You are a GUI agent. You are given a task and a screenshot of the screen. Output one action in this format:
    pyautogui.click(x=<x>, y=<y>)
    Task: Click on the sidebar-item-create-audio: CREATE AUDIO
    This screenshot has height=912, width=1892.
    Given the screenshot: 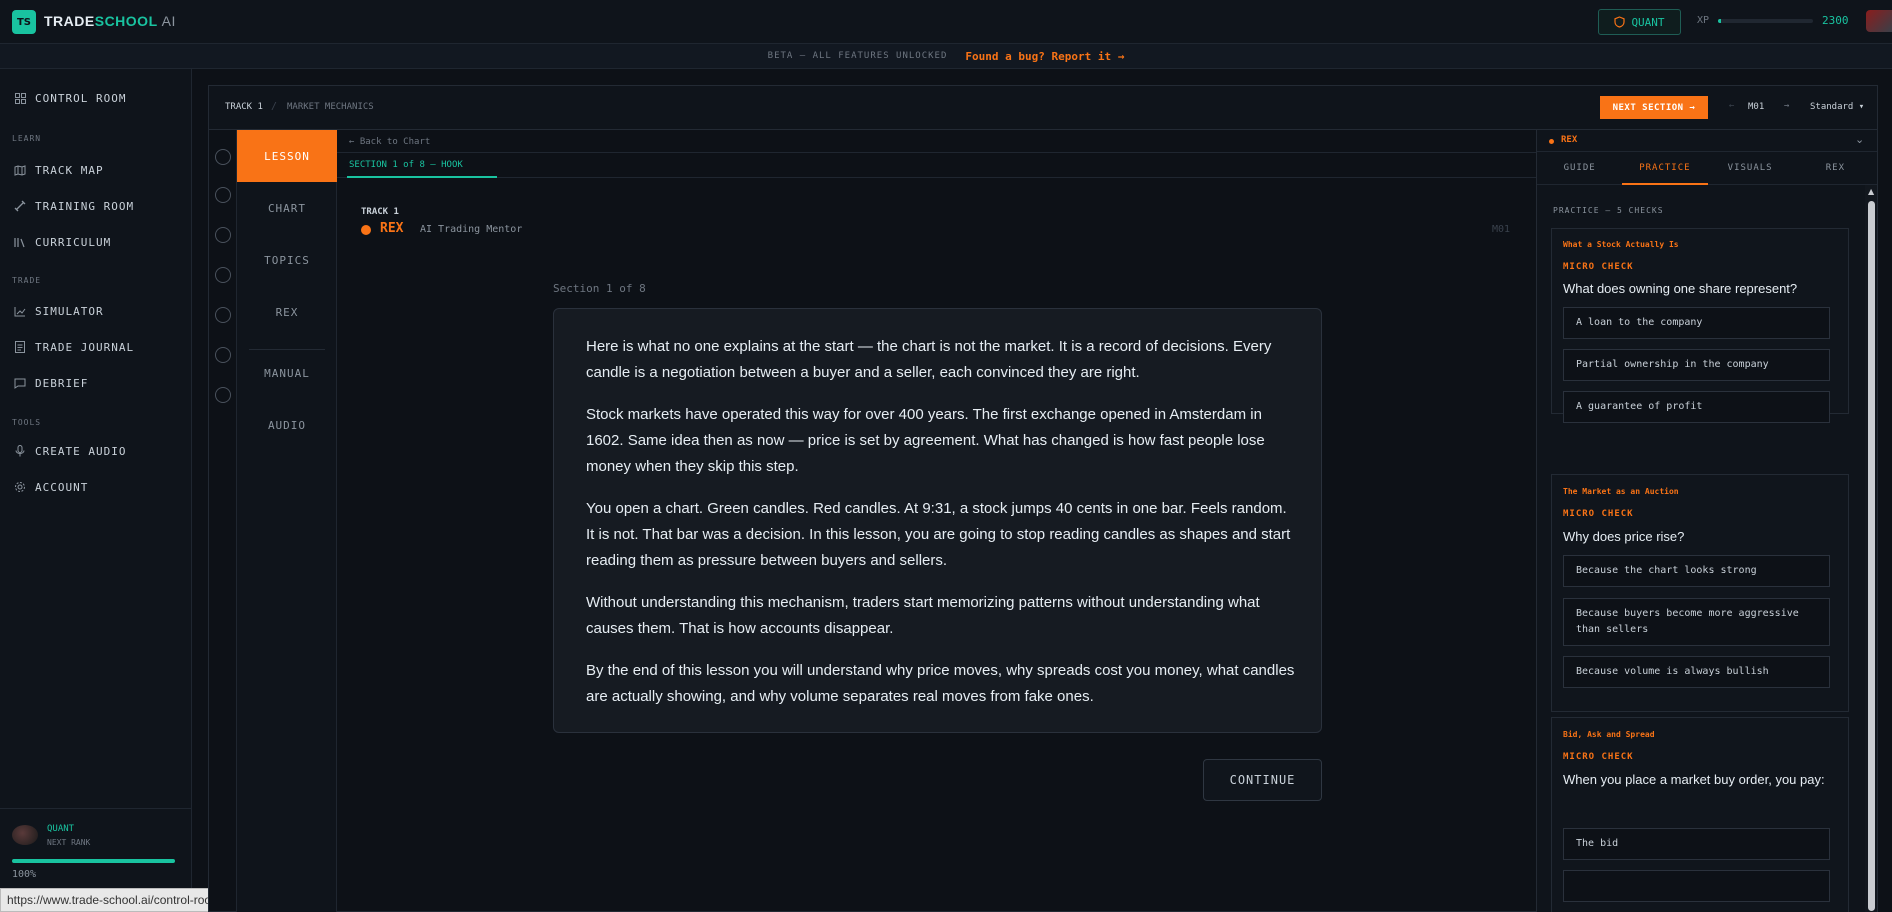 What is the action you would take?
    pyautogui.click(x=70, y=451)
    